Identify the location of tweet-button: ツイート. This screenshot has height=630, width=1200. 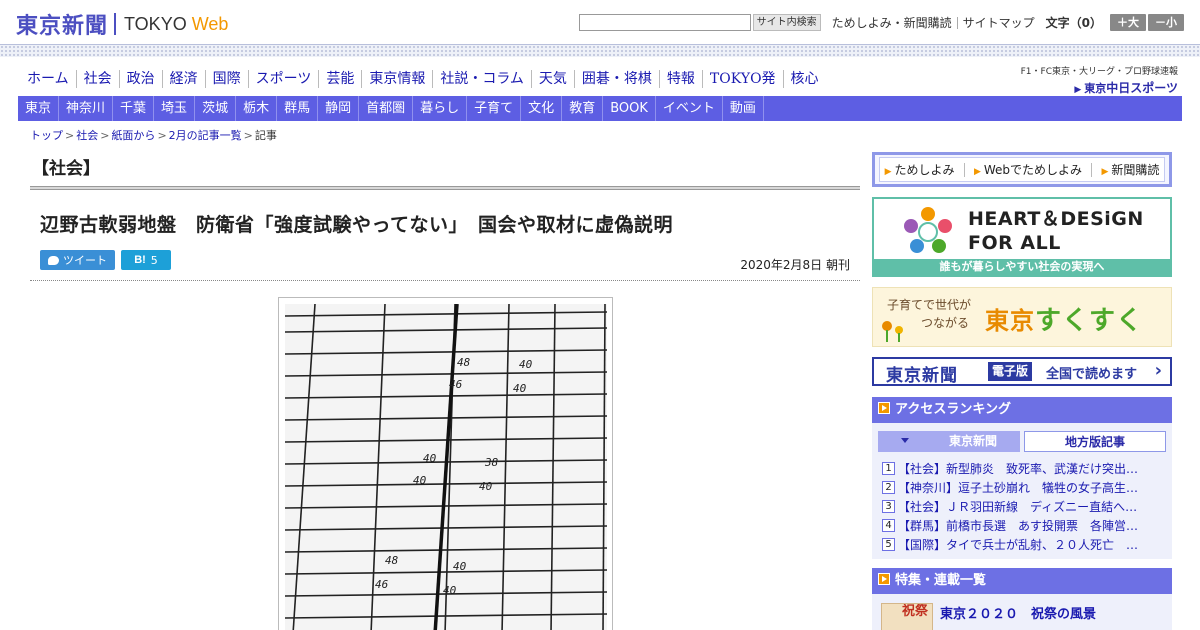
(77, 260).